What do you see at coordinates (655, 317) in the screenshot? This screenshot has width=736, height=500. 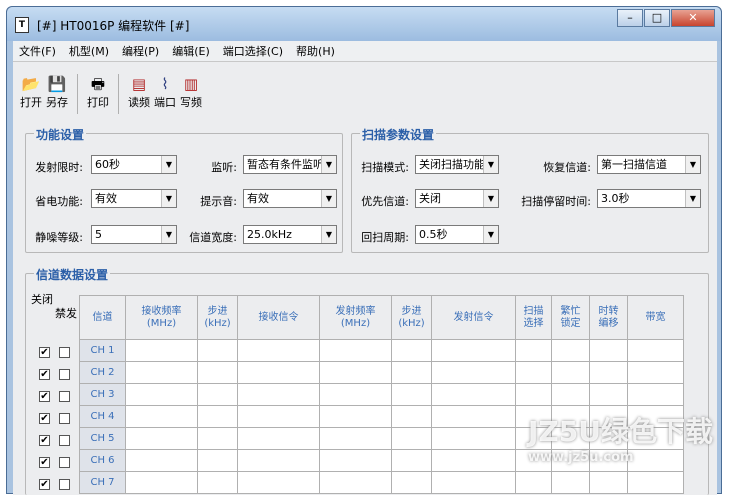 I see `col-bandwidth: 带宽` at bounding box center [655, 317].